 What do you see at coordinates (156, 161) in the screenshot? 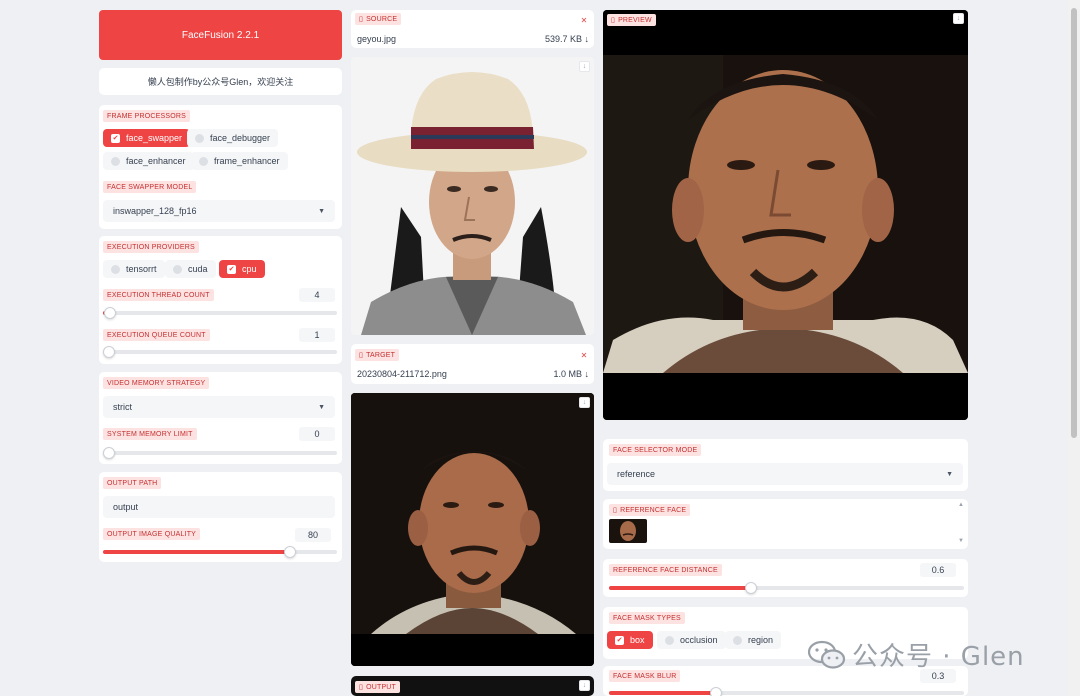
I see `option-label: face_enhancer` at bounding box center [156, 161].